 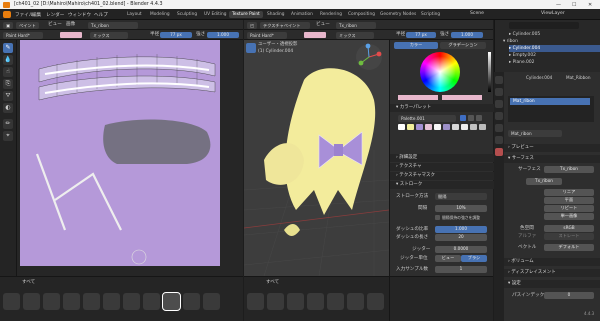 I want to click on viewport-strength-field: 1.000, so click(x=467, y=34).